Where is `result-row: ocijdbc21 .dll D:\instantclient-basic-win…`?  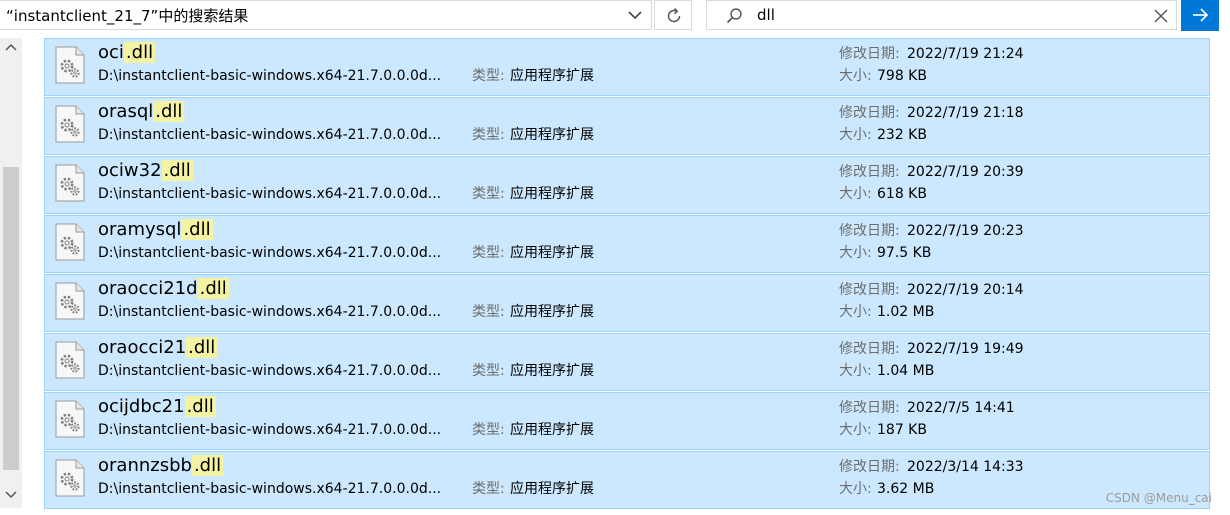
result-row: ocijdbc21 .dll D:\instantclient-basic-win… is located at coordinates (627, 421).